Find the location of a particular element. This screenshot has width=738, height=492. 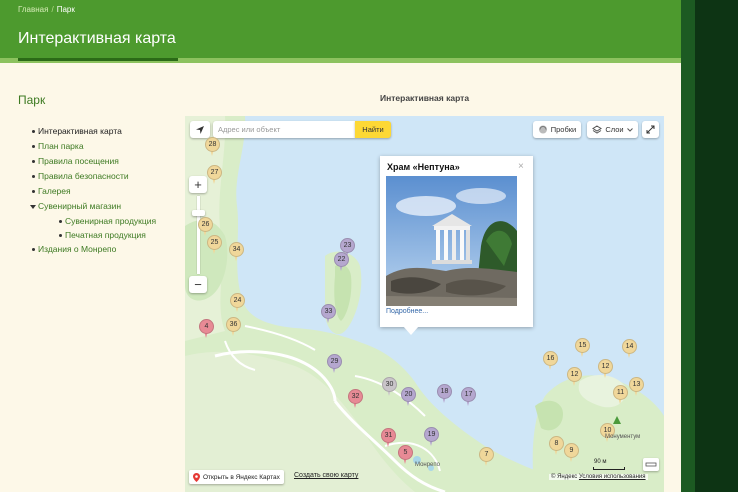

content-title: Интерактивная карта is located at coordinates (425, 98).